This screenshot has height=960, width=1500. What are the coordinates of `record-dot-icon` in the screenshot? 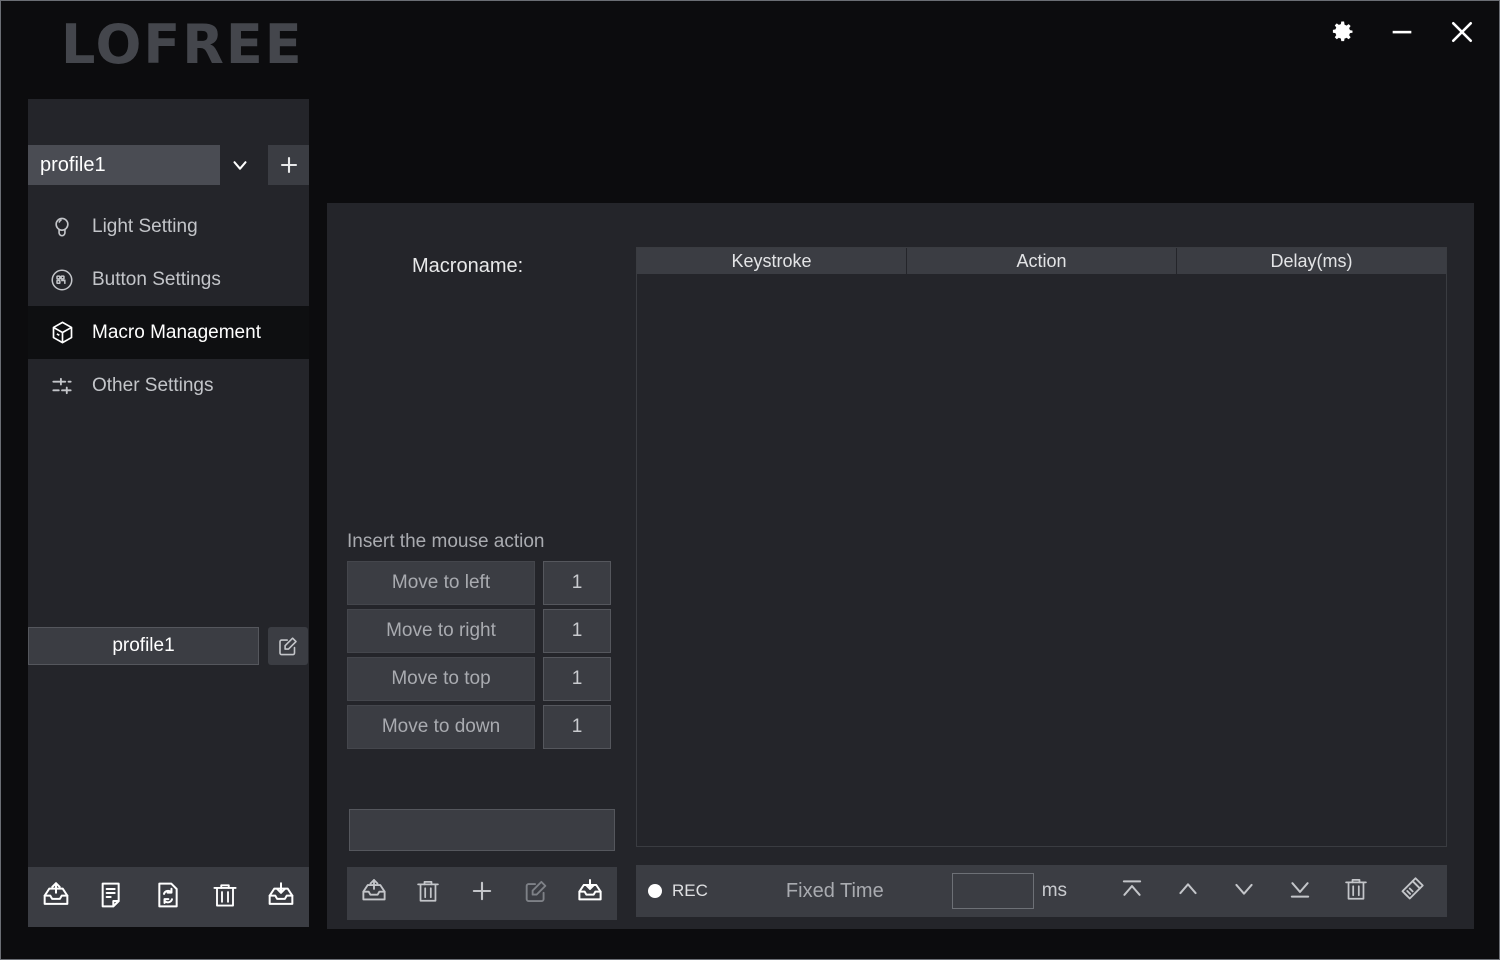 It's located at (655, 891).